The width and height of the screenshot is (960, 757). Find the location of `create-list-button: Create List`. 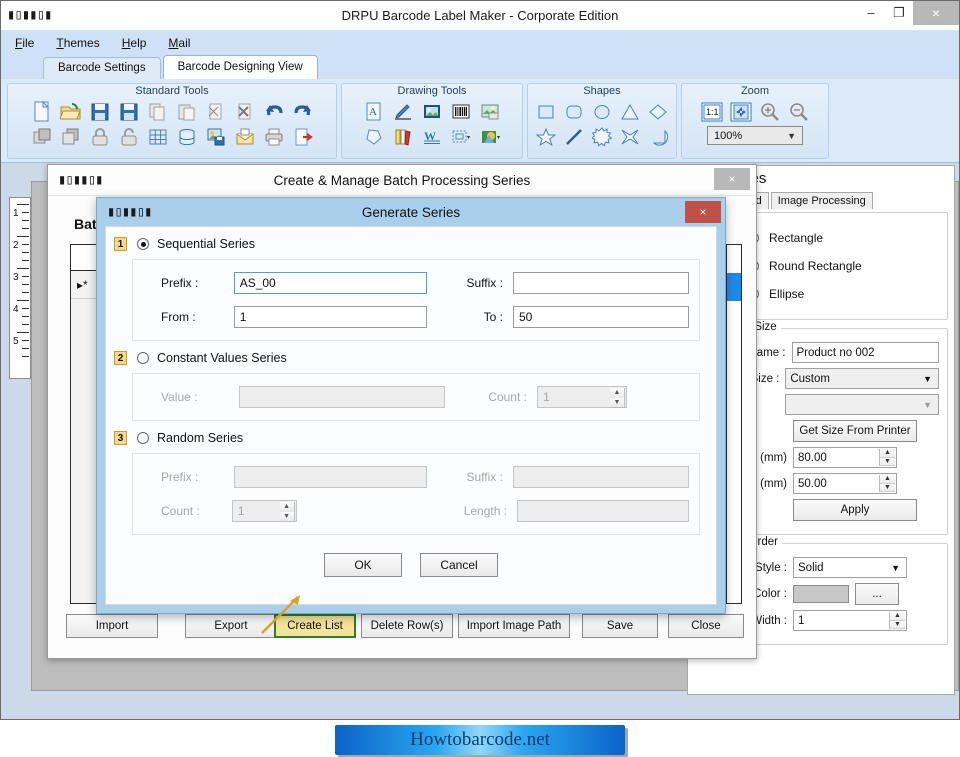

create-list-button: Create List is located at coordinates (315, 626).